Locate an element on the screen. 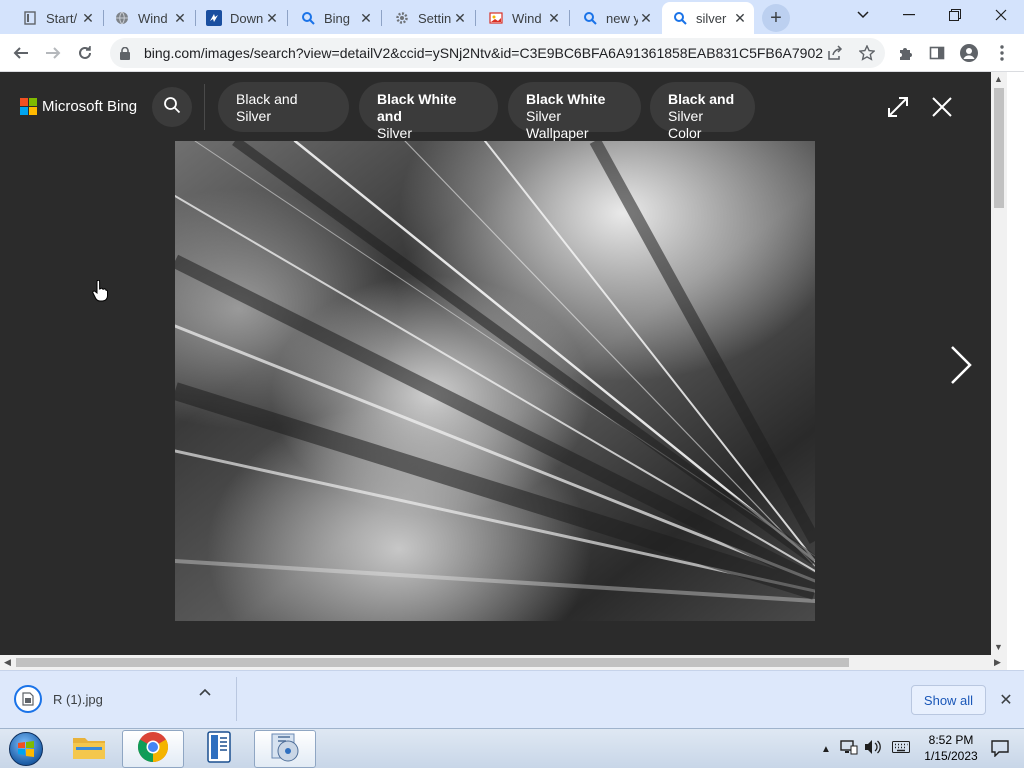 This screenshot has width=1024, height=768. tab-new-search: new y ✕ is located at coordinates (616, 18).